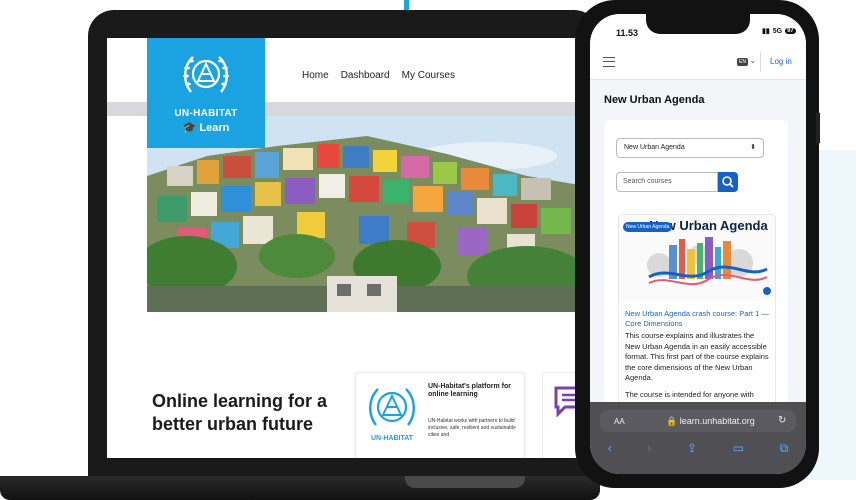 Image resolution: width=856 pixels, height=500 pixels. I want to click on page-title: New Urban Agenda, so click(654, 100).